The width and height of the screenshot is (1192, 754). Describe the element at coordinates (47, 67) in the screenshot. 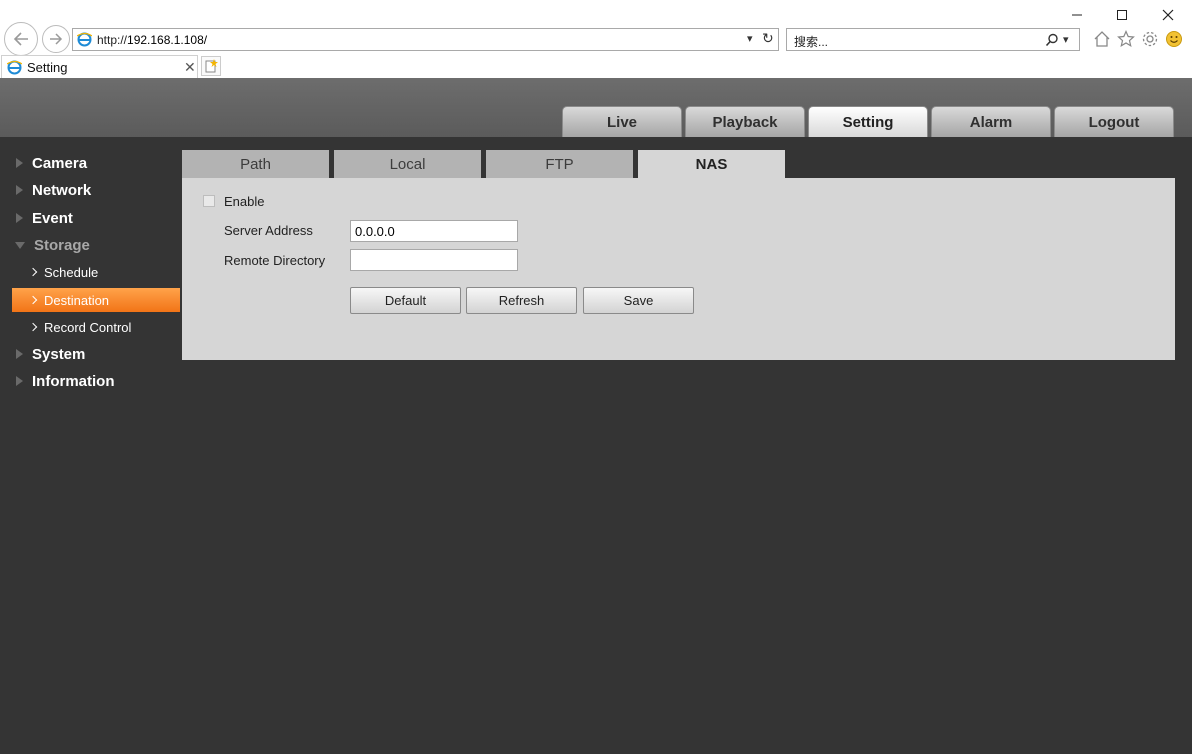

I see `browser-tab-title: Setting` at that location.